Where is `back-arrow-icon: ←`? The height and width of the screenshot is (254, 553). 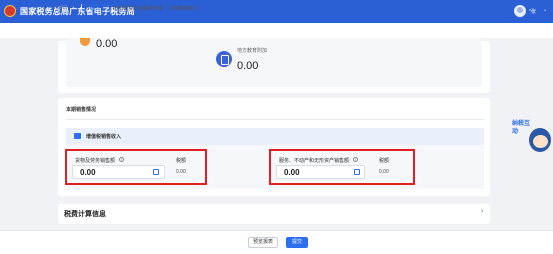
back-arrow-icon: ← is located at coordinates (51, 7).